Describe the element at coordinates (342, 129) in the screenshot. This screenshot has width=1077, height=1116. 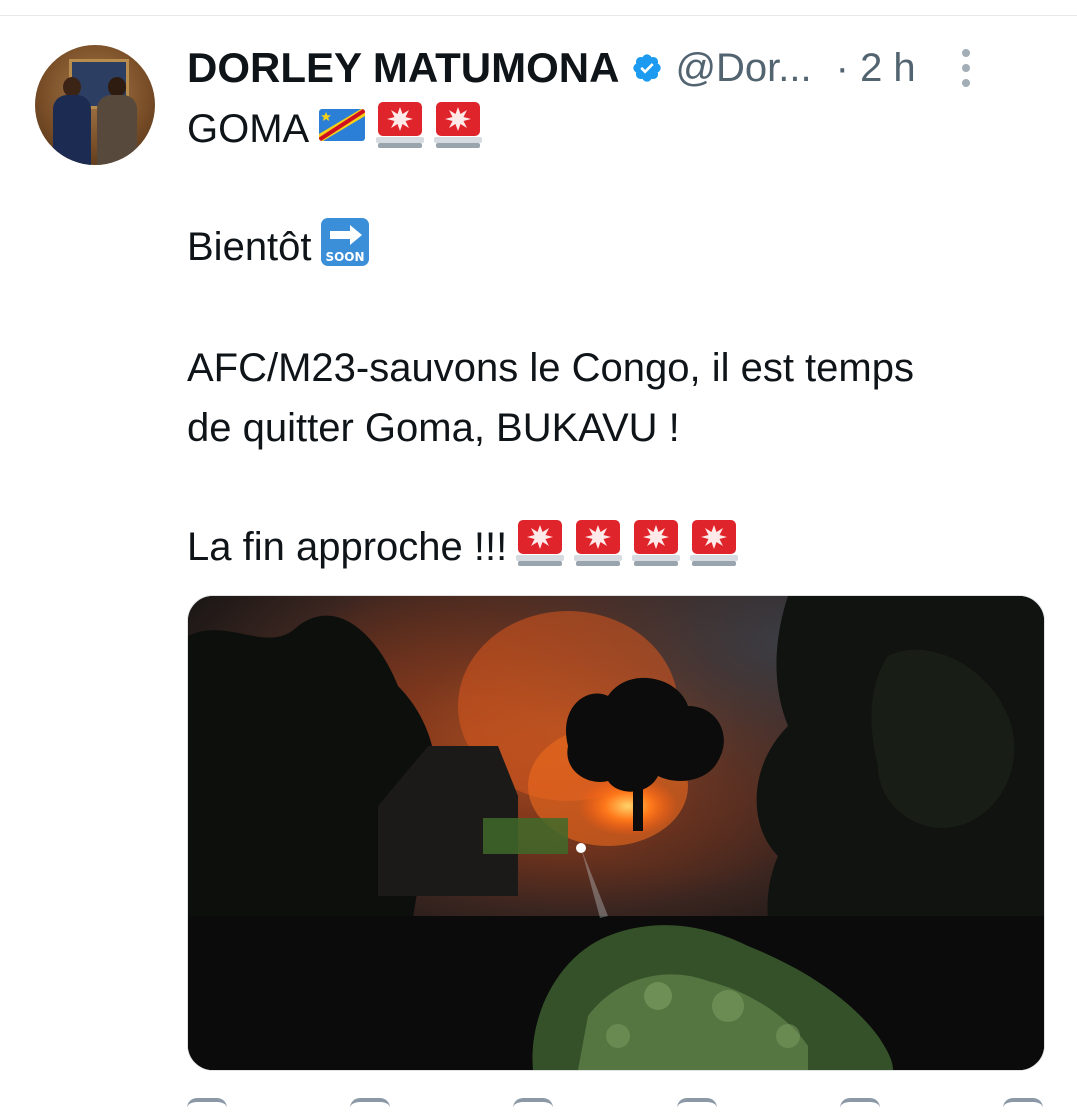
I see `drc-flag-icon` at that location.